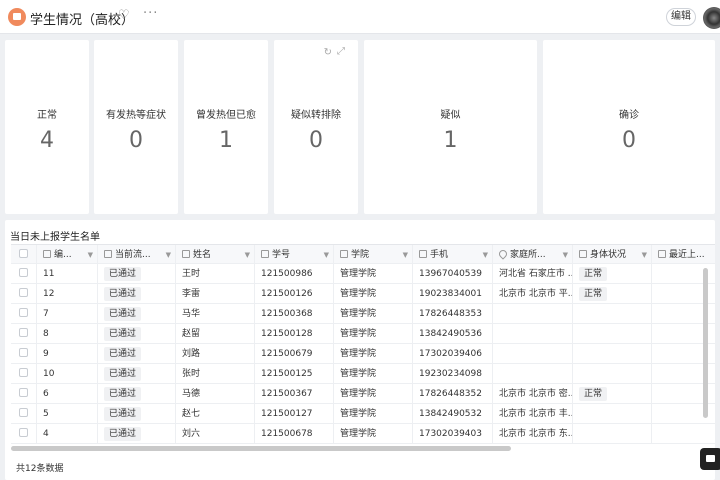  Describe the element at coordinates (294, 354) in the screenshot. I see `cell-student-id: 121500679` at that location.